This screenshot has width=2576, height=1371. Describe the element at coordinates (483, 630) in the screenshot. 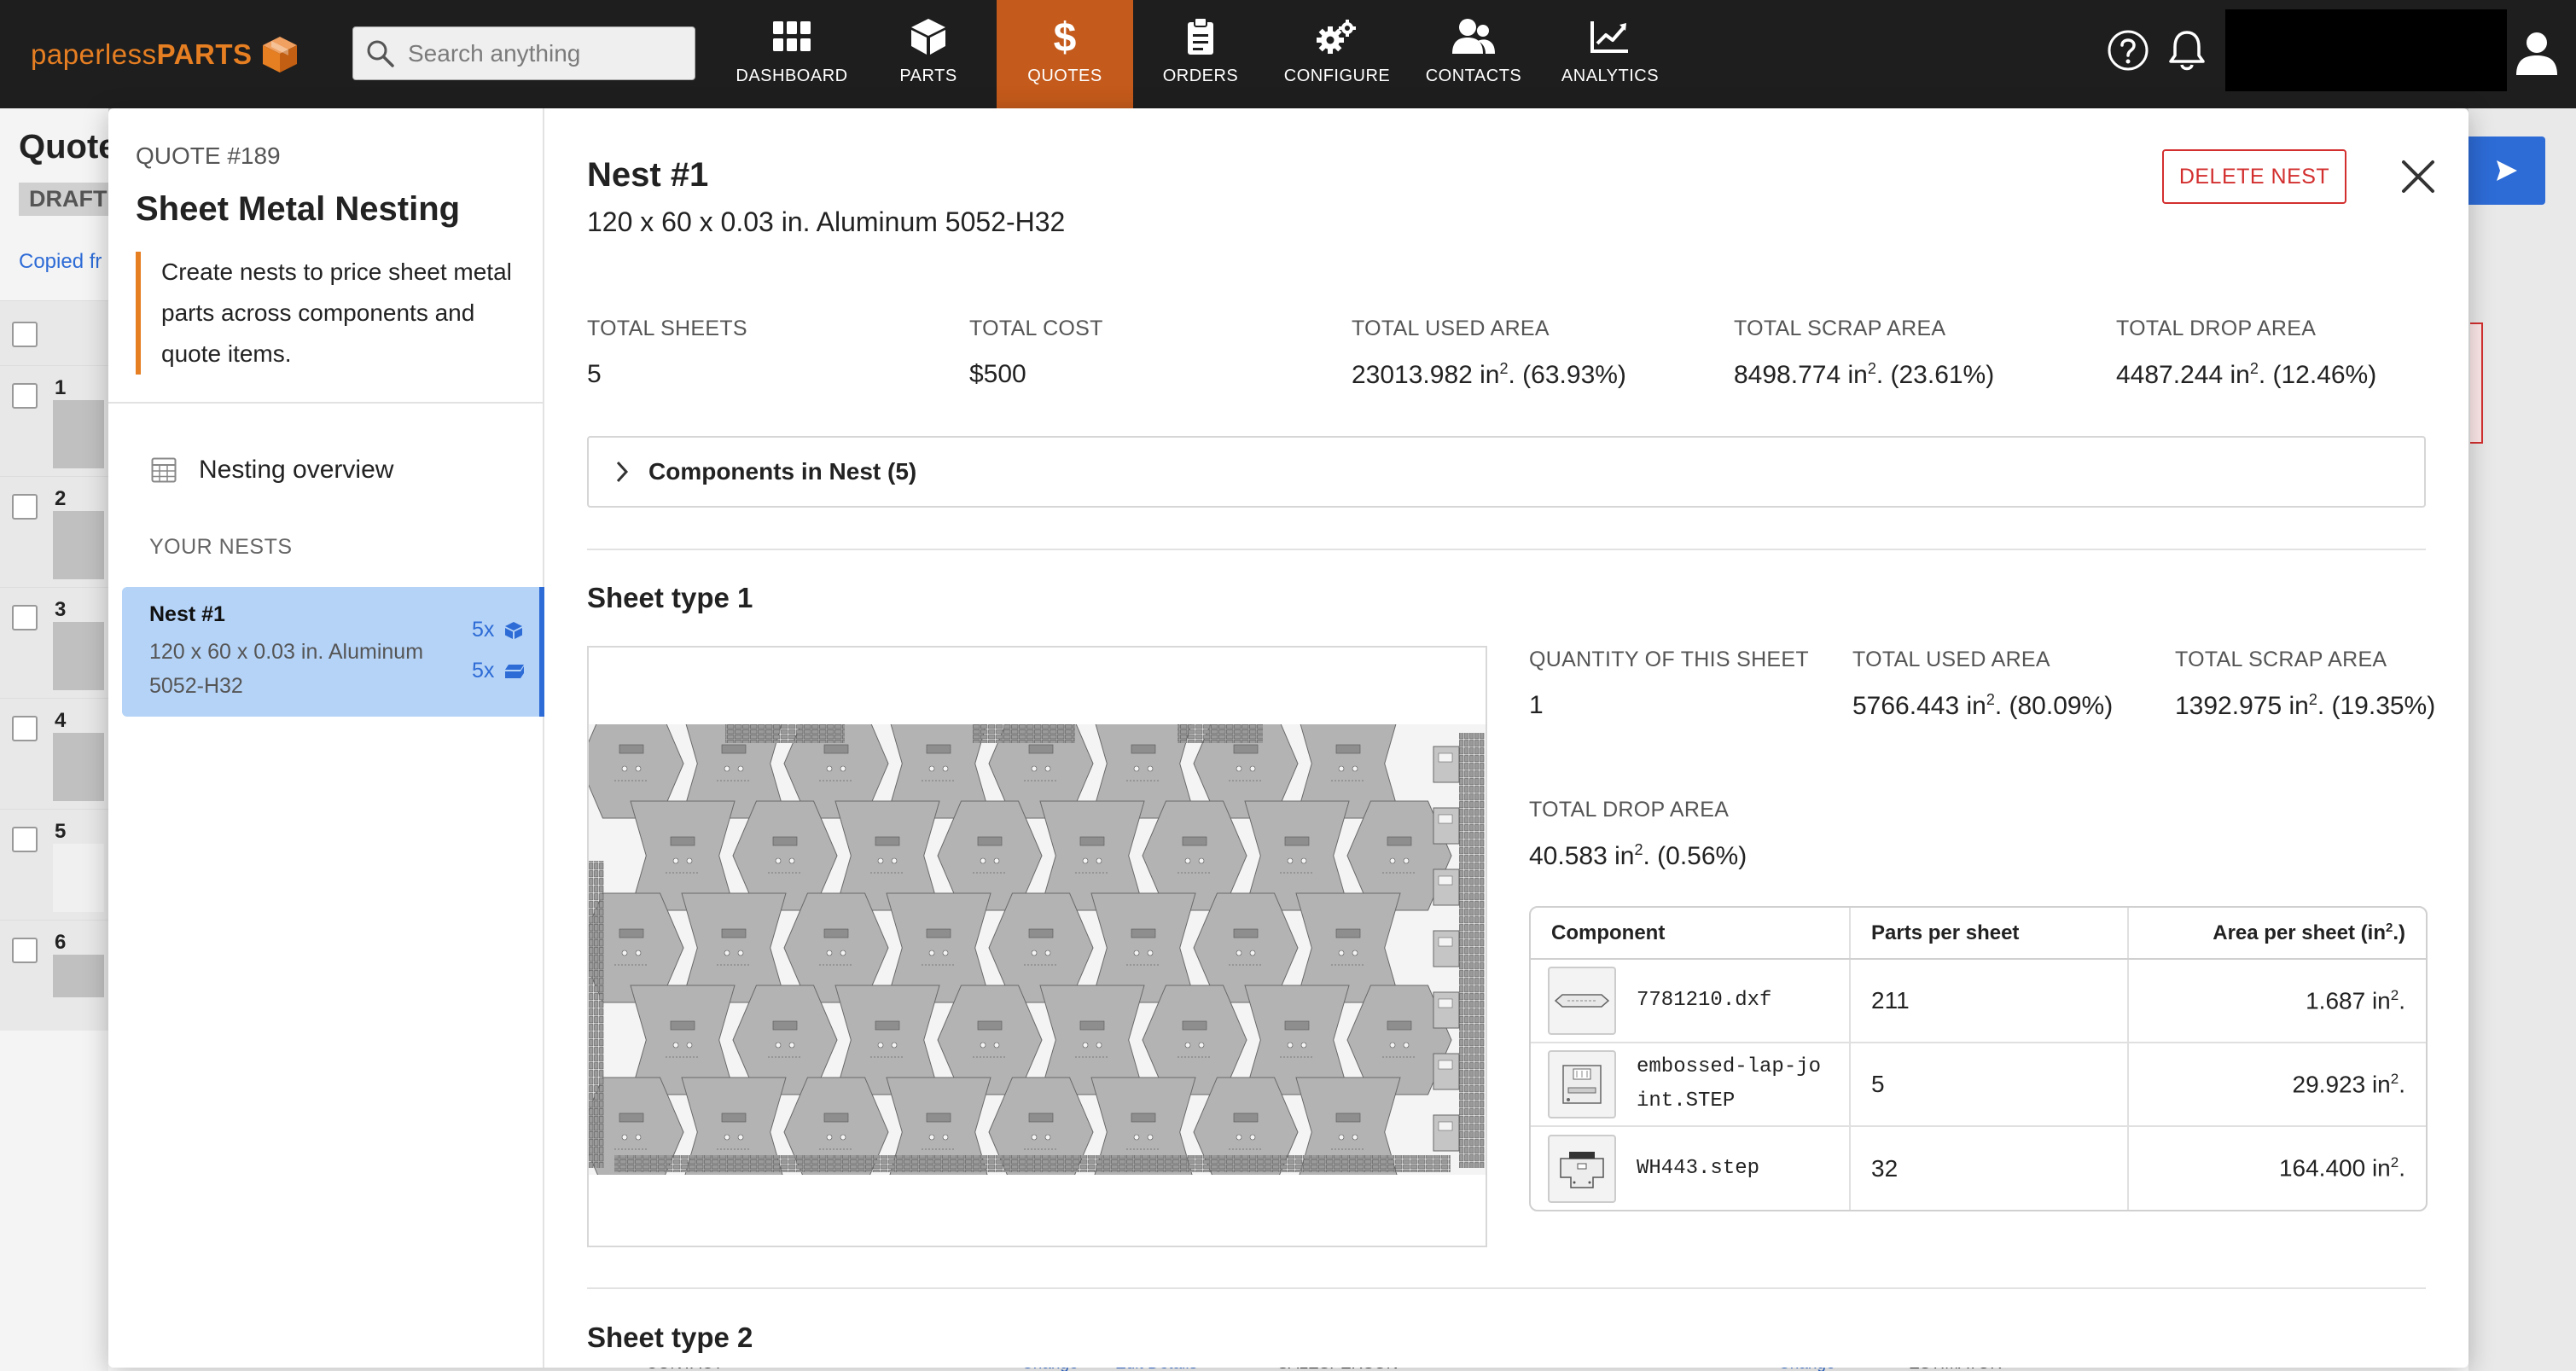

I see `nest-parts-count: 5x` at that location.